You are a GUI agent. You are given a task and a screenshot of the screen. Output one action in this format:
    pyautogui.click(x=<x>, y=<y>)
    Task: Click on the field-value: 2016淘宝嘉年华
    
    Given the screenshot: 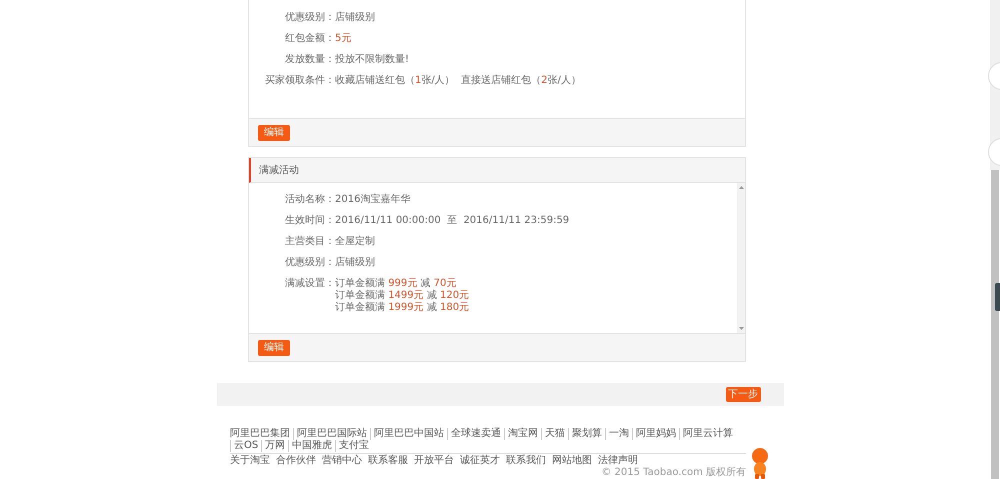 What is the action you would take?
    pyautogui.click(x=372, y=200)
    